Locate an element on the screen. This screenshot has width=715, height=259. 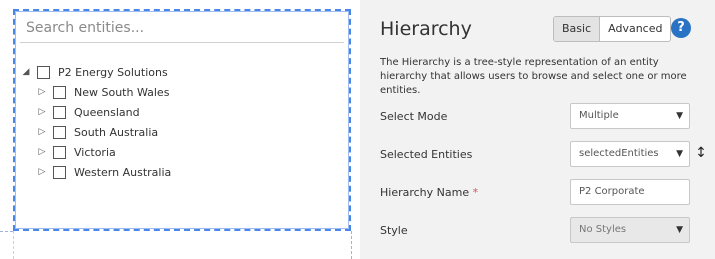
advanced-tab: Advanced is located at coordinates (635, 29).